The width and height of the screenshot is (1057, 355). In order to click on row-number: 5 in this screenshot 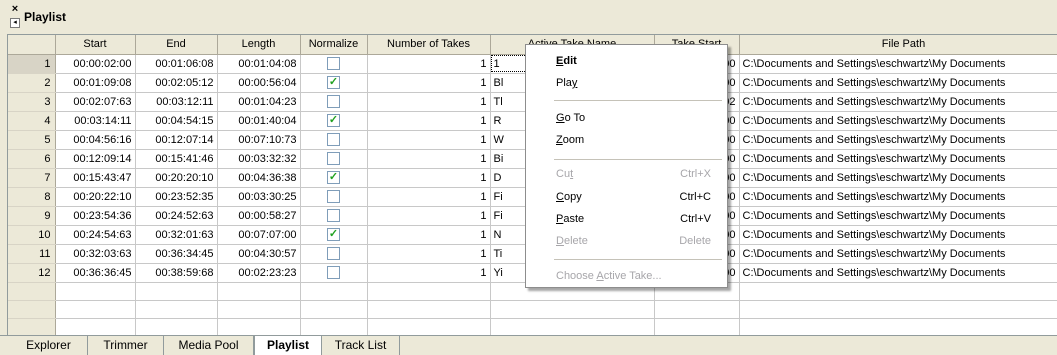, I will do `click(32, 140)`.